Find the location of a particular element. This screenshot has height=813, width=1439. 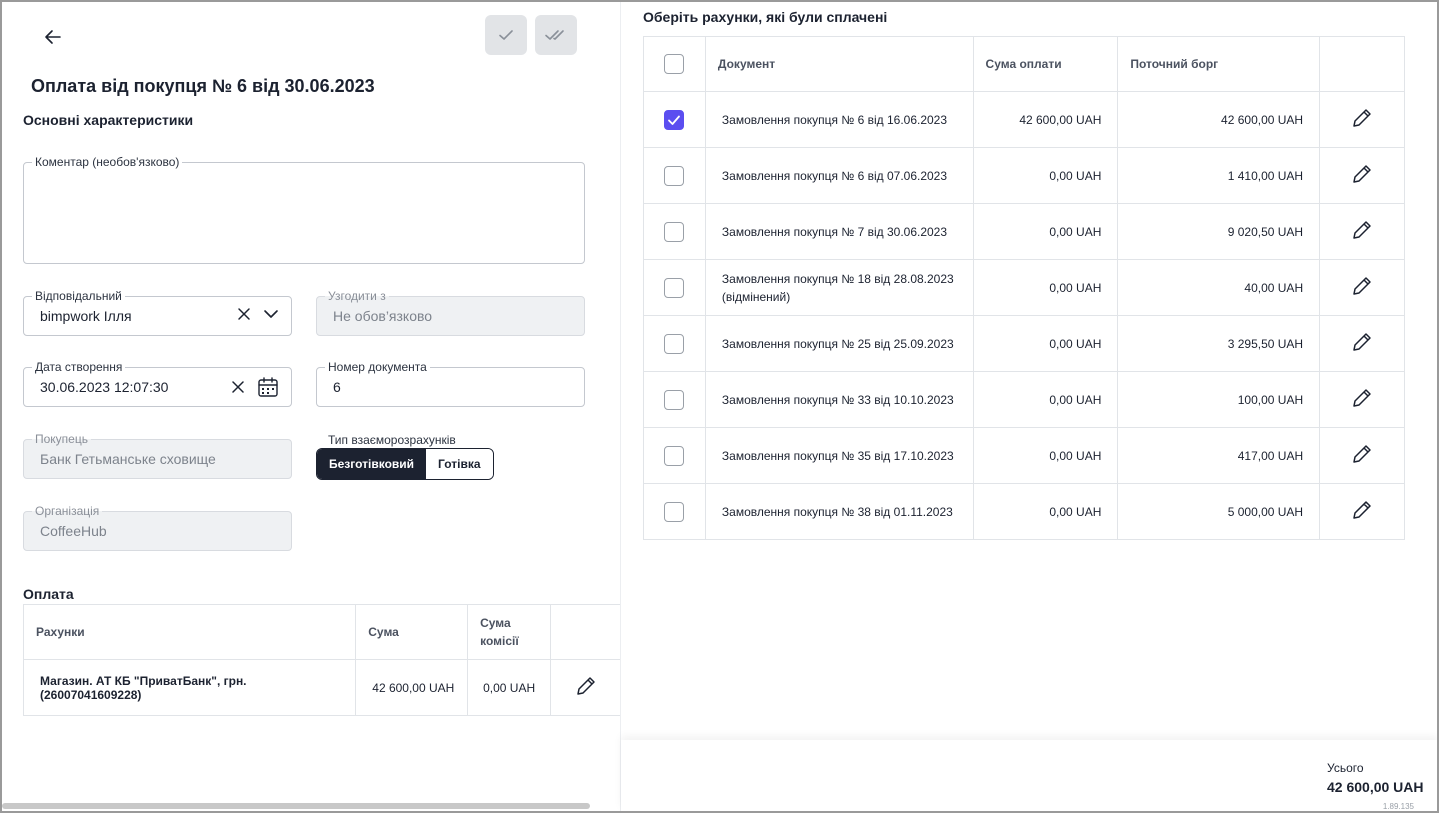

organization-value: CoffeeHub is located at coordinates (73, 531).